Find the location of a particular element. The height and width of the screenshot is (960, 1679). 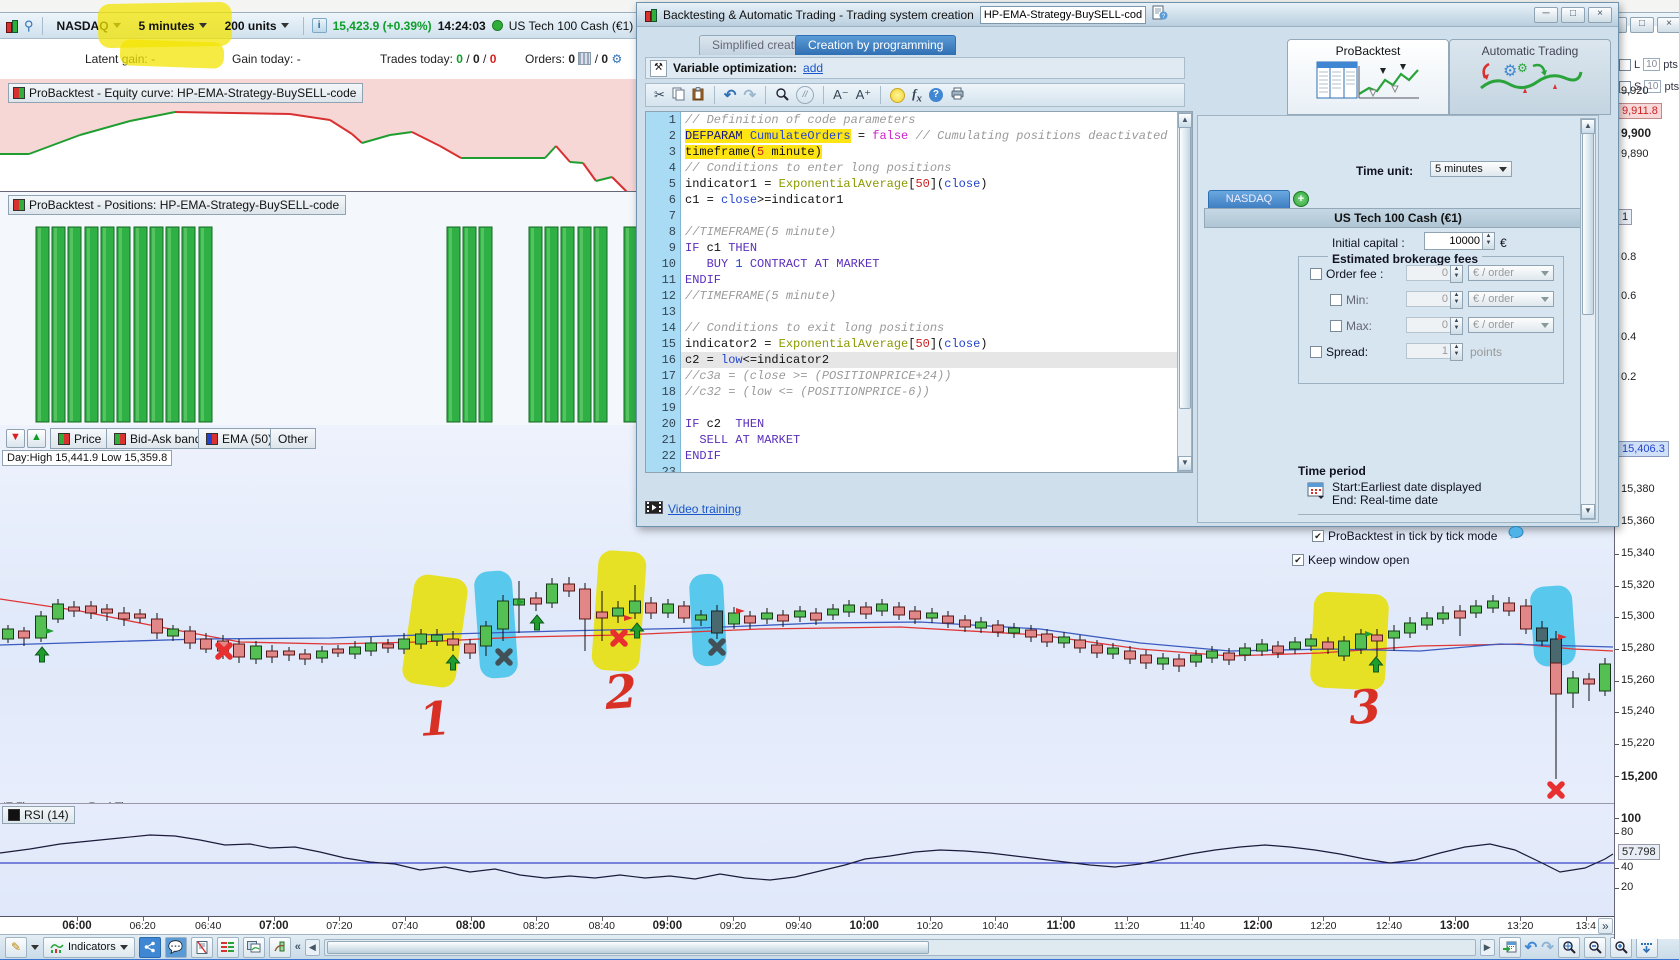

code-scrollbar: ▲ ▼ is located at coordinates (1184, 292).